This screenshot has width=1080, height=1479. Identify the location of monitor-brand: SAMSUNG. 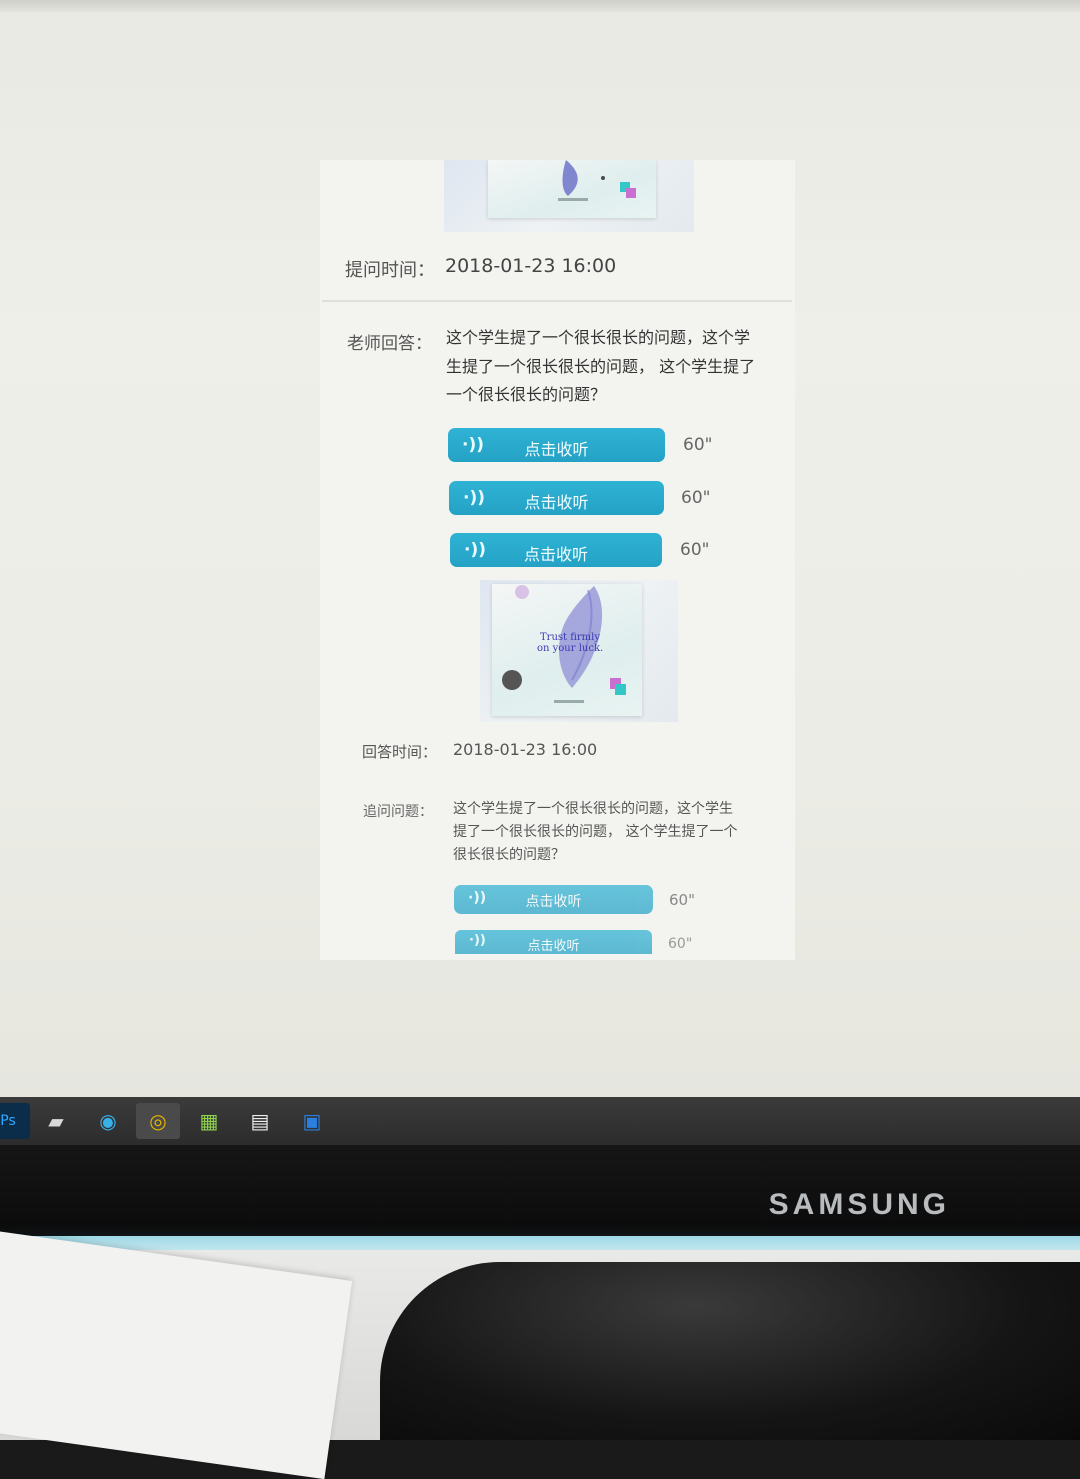
(859, 1204).